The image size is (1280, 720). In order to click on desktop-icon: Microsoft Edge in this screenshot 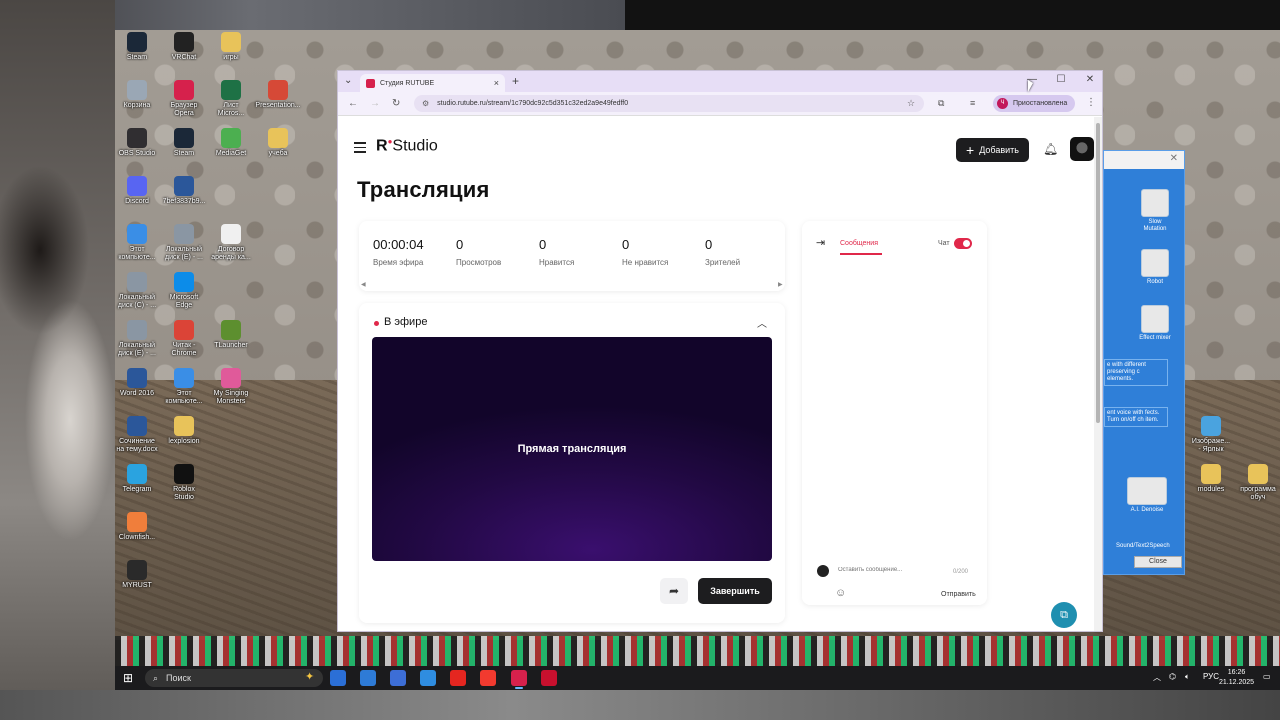, I will do `click(184, 291)`.